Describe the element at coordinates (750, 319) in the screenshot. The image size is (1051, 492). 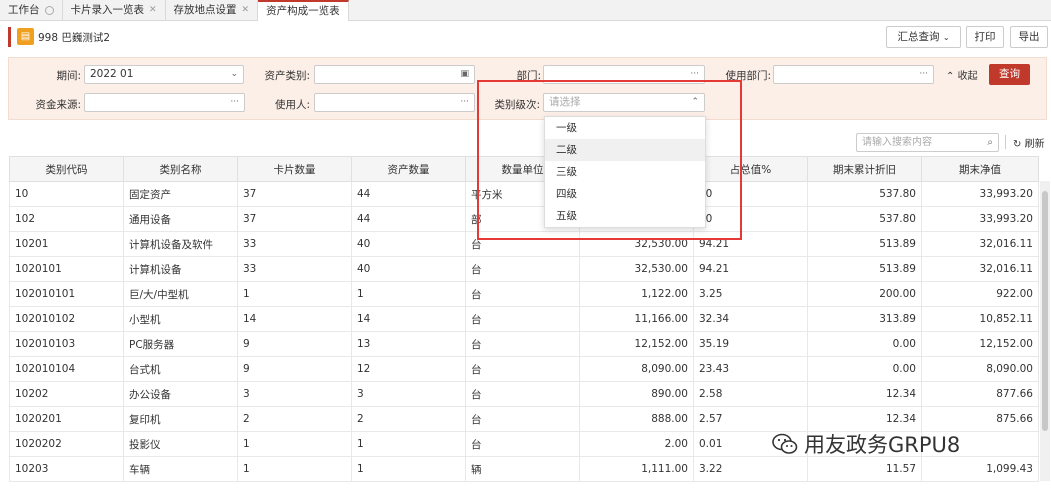
I see `table-cell: 32.34` at that location.